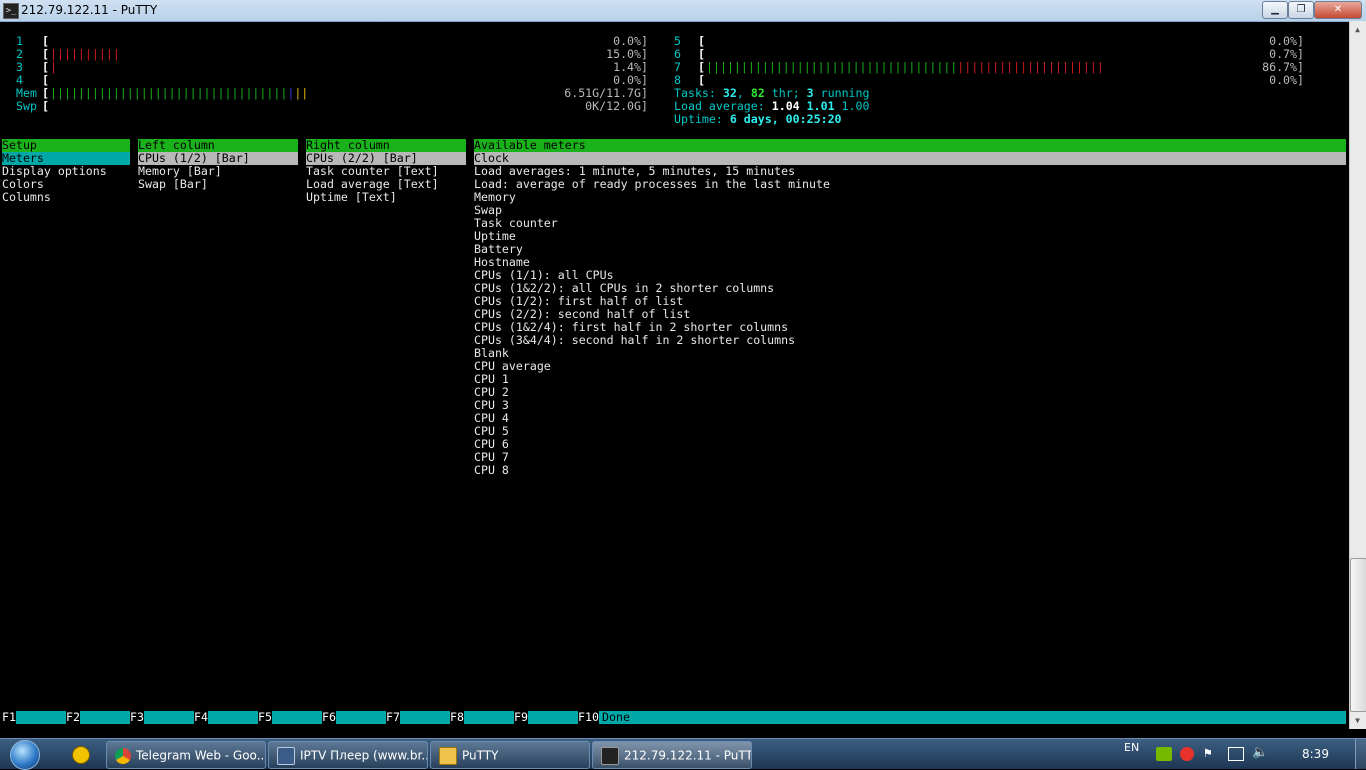 This screenshot has width=1366, height=770. I want to click on cpu-bar: |, so click(53, 67).